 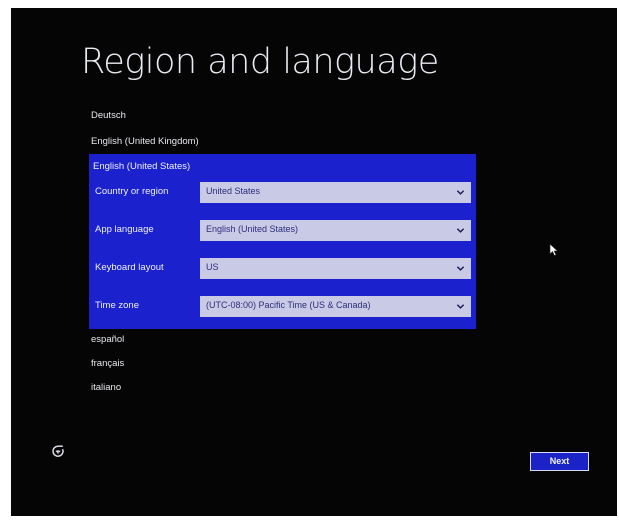 I want to click on ease-of-access-icon, so click(x=58, y=451).